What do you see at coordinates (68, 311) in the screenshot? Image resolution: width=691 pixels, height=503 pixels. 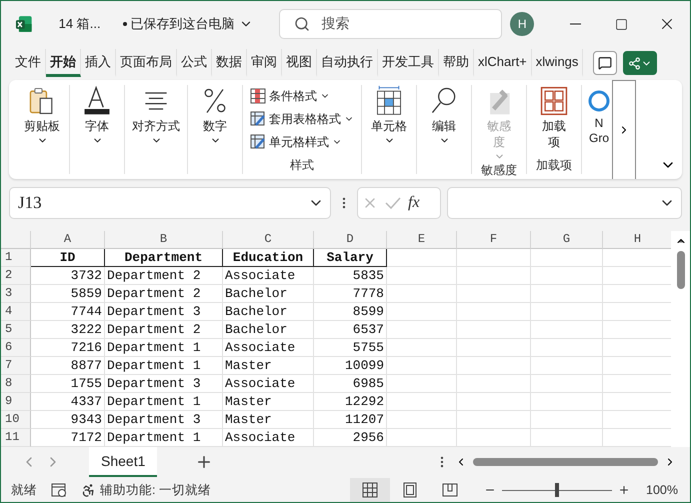 I see `table-cell: 7744` at bounding box center [68, 311].